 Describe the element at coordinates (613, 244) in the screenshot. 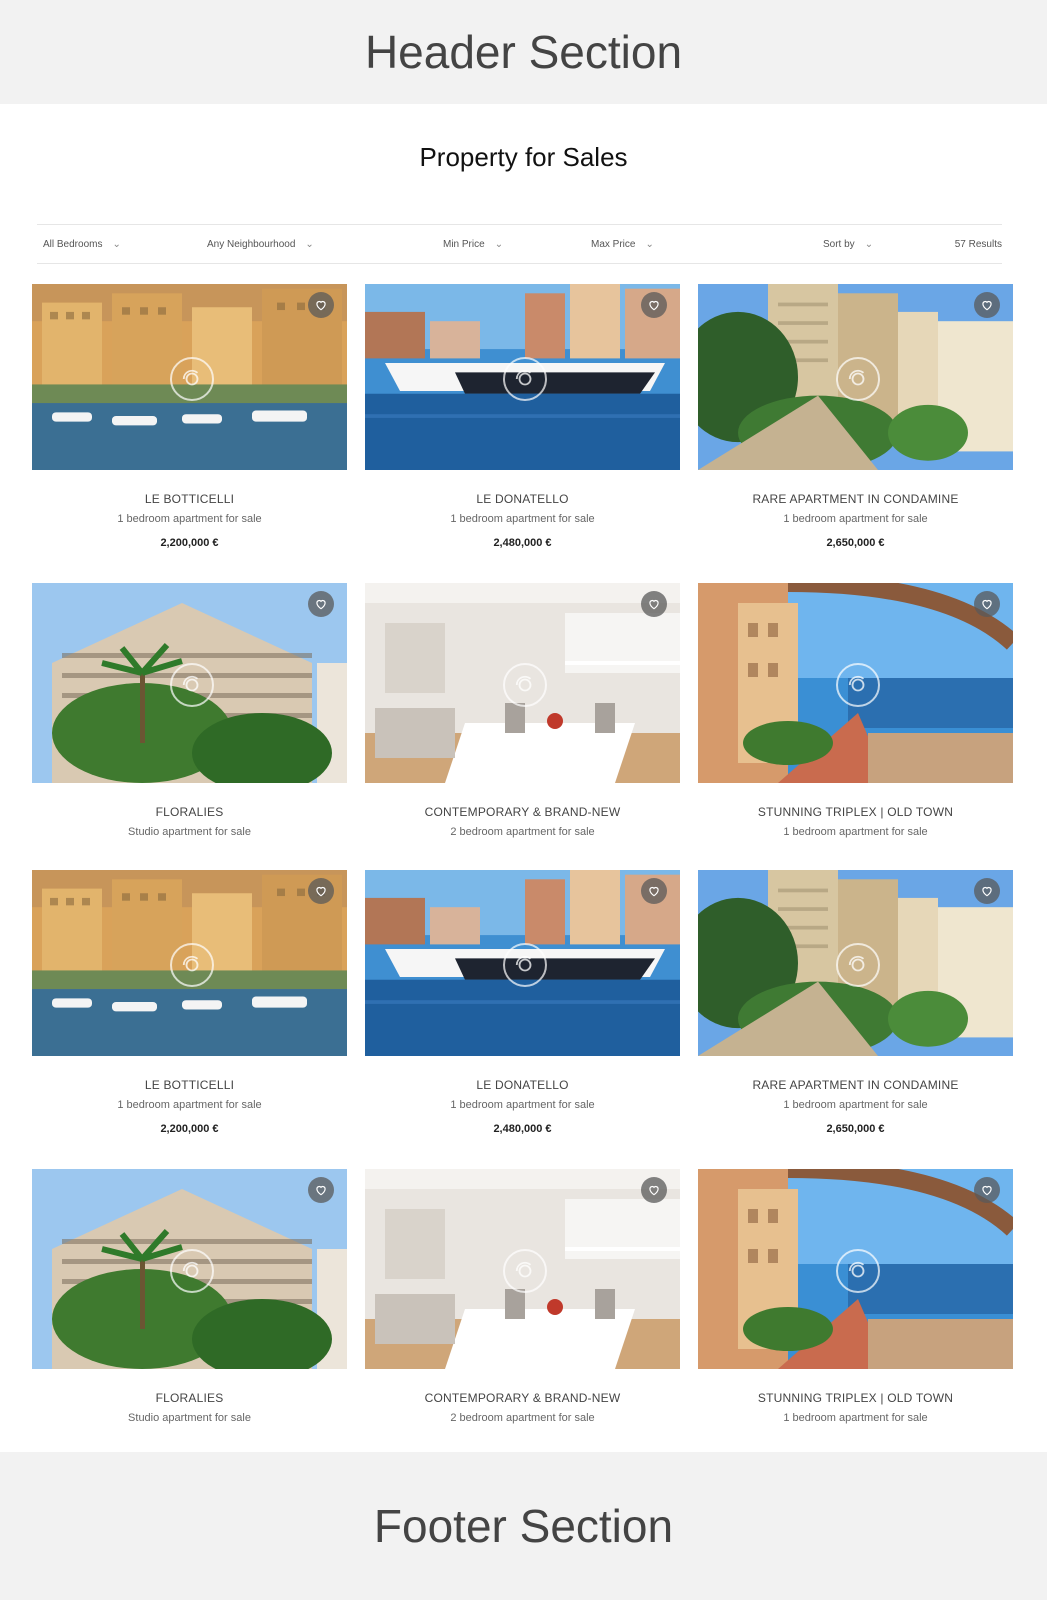

I see `max-price-filter-label: Max Price` at that location.